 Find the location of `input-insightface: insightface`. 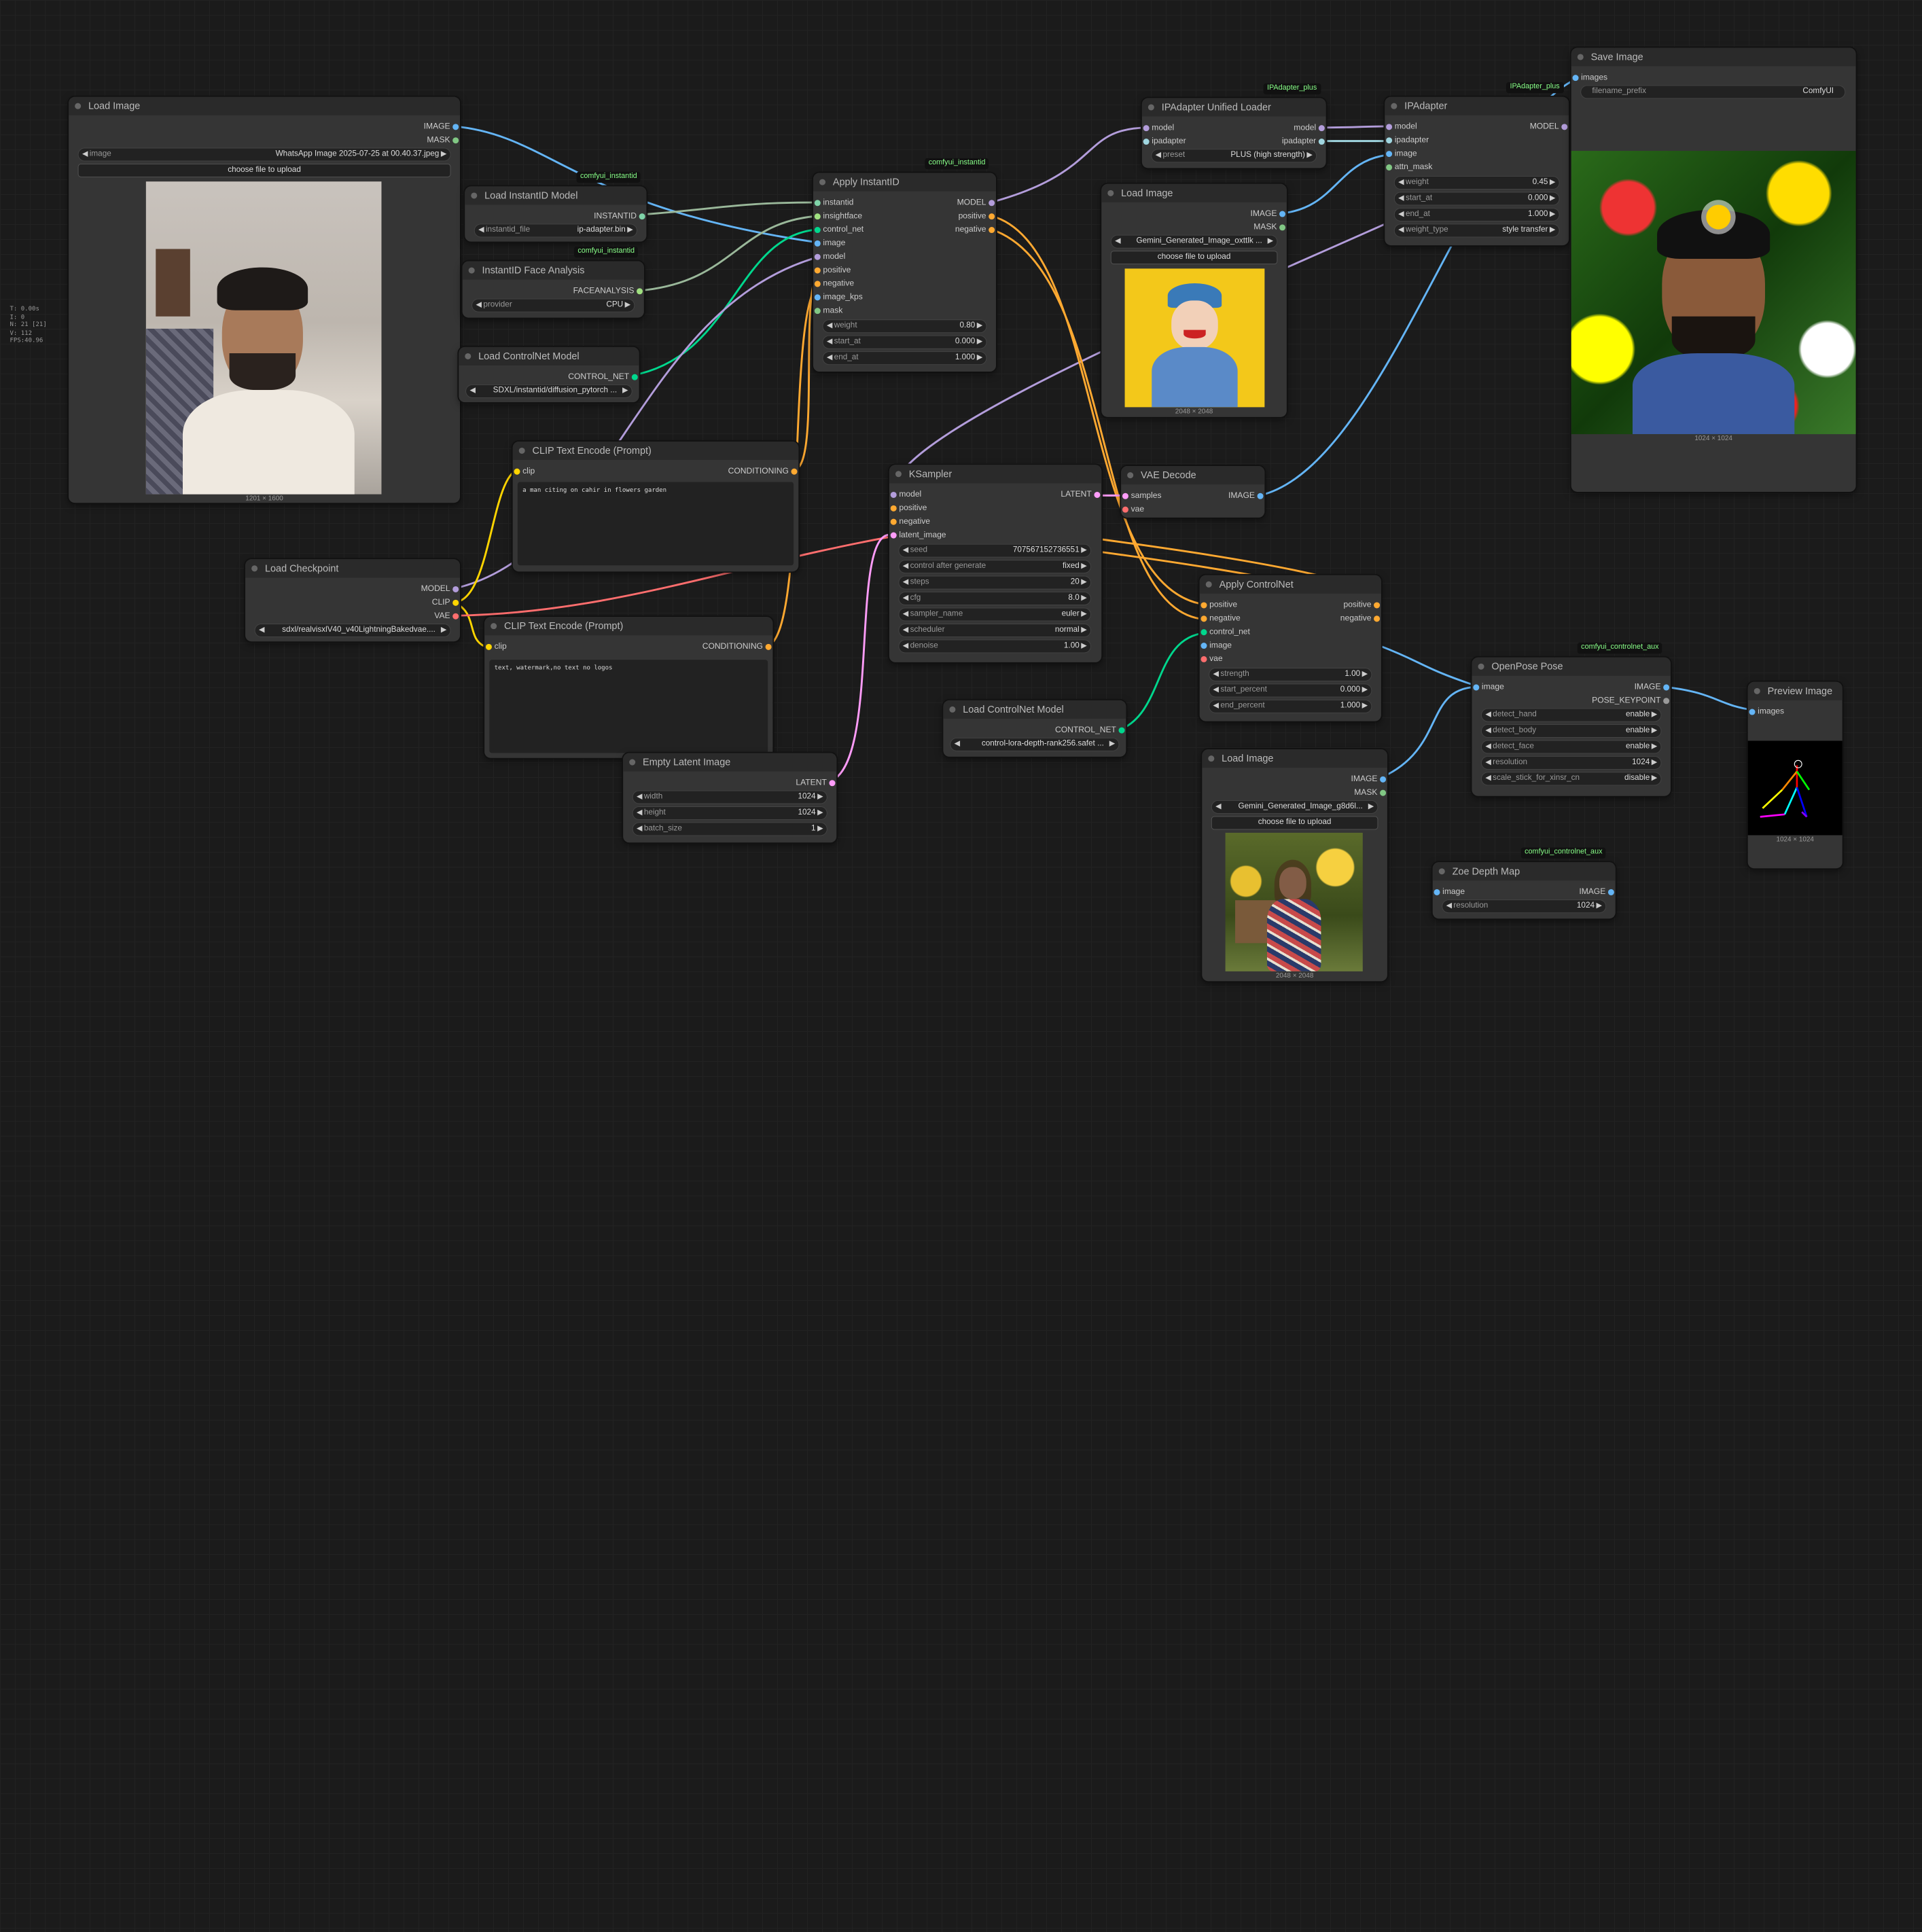

input-insightface: insightface is located at coordinates (838, 216).